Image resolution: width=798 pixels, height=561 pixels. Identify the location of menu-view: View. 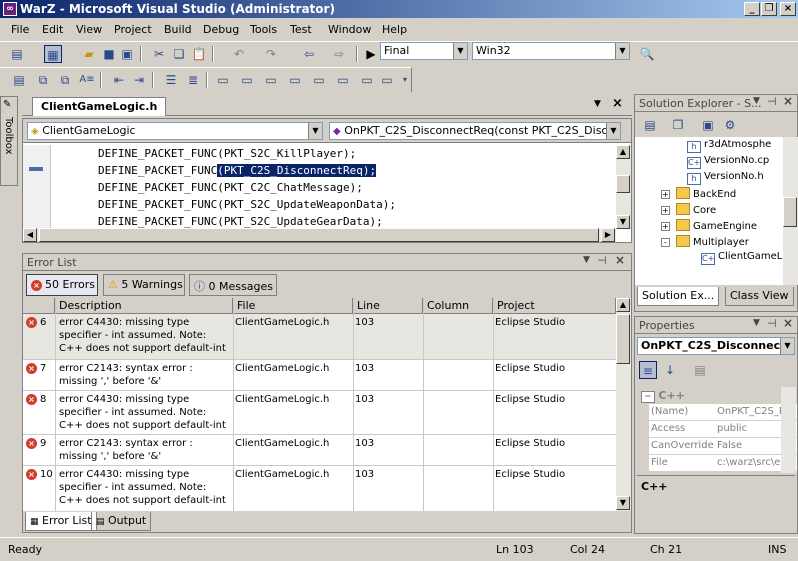
(89, 29).